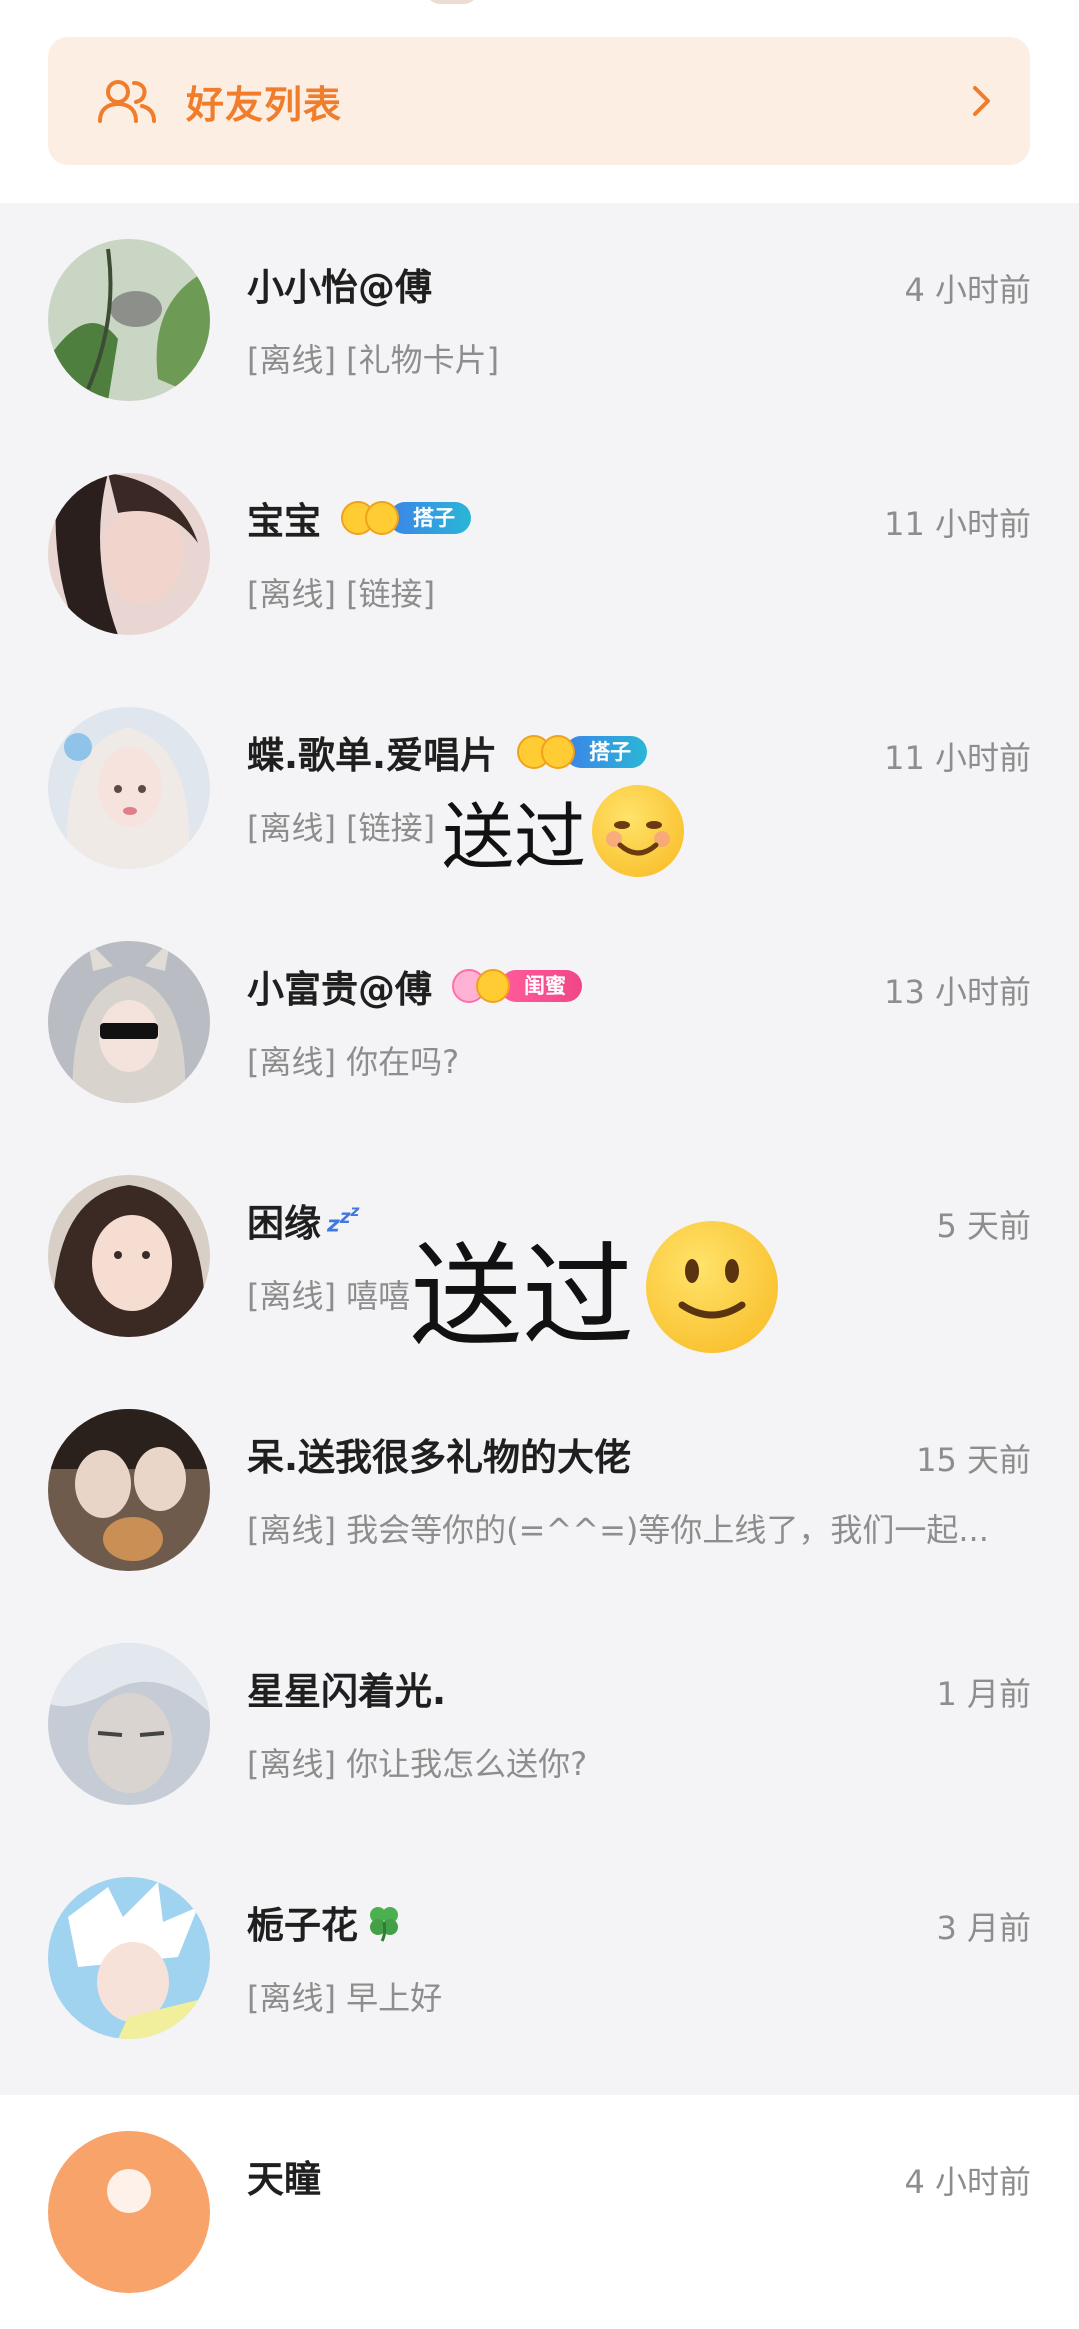  I want to click on friend-list-title: 好友列表, so click(264, 104).